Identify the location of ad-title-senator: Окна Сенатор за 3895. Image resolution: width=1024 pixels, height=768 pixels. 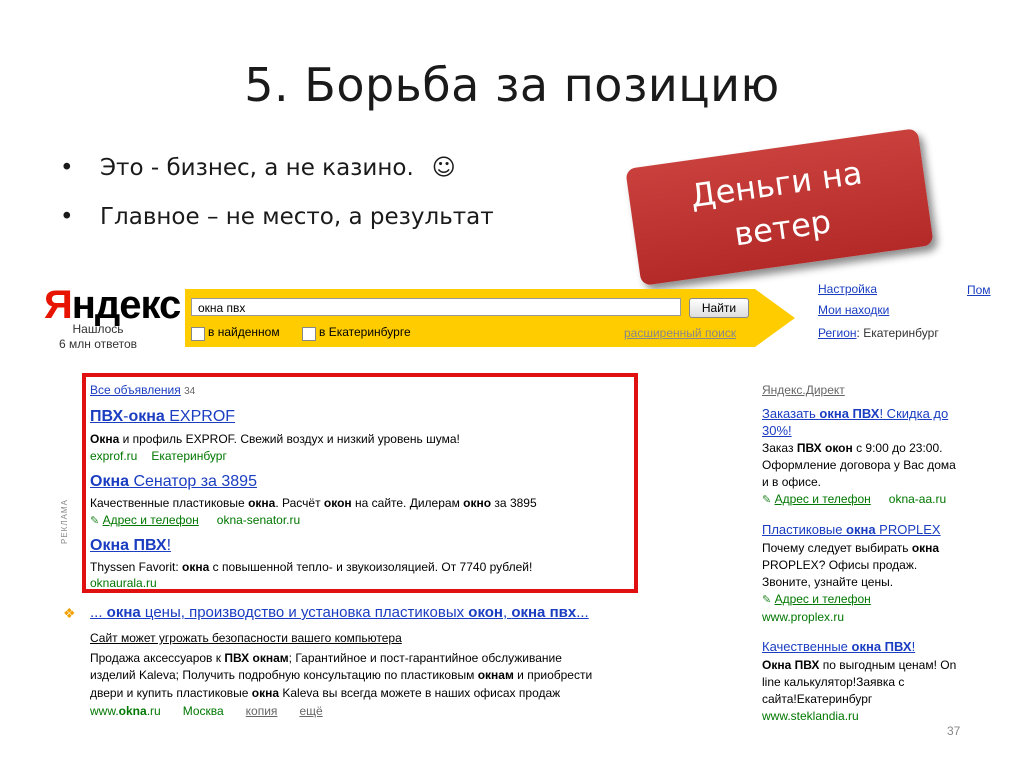
(173, 482).